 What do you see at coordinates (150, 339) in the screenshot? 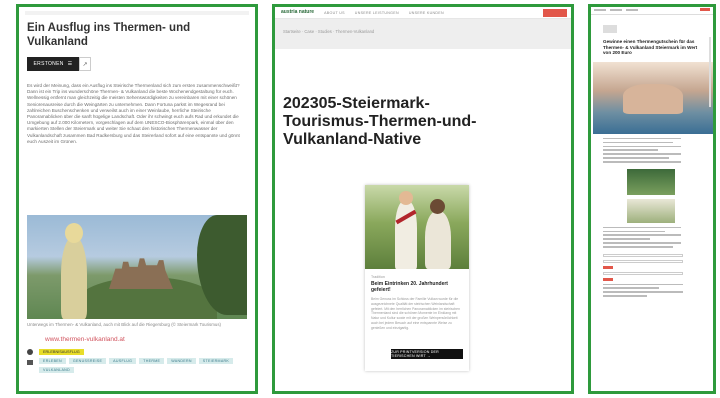
I see `website-link: www.thermen-vulkanland.at` at bounding box center [150, 339].